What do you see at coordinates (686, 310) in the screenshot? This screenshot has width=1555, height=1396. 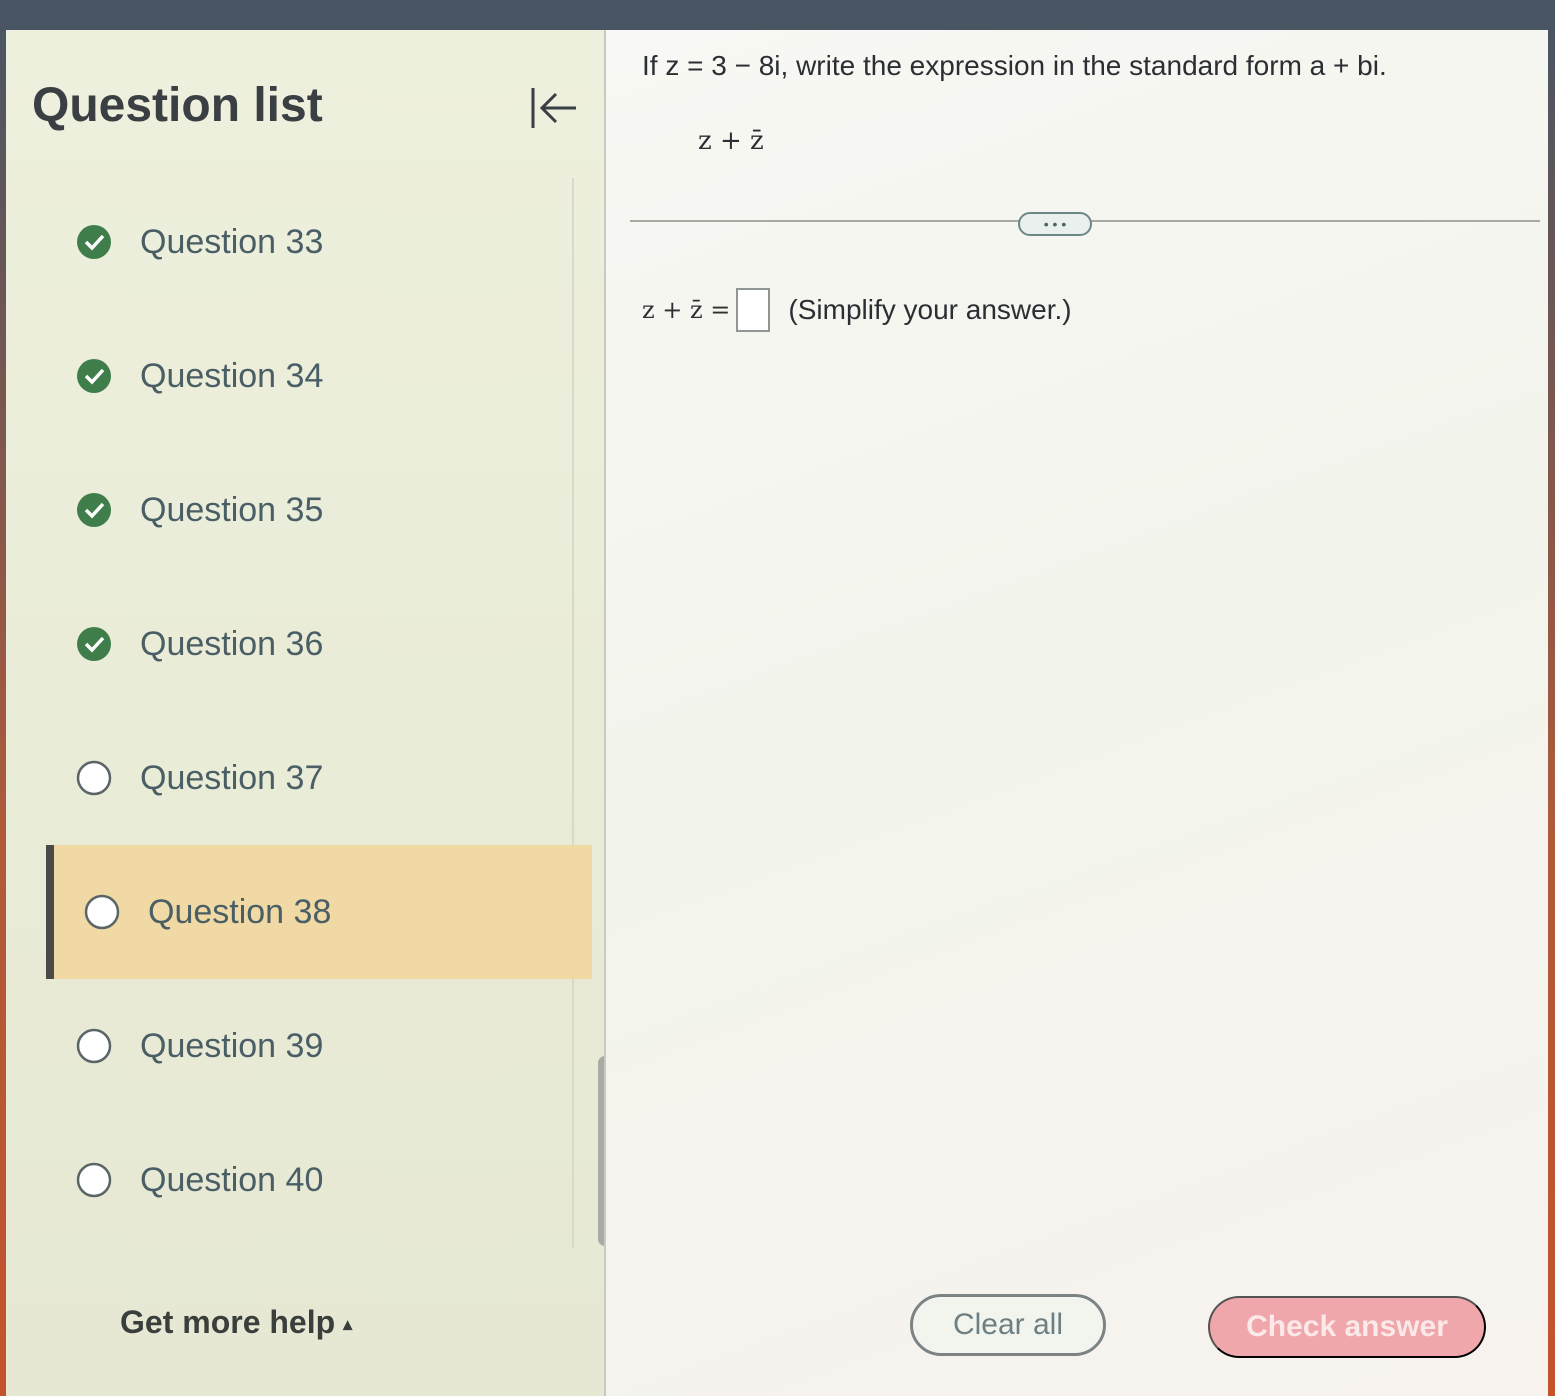 I see `answer-lhs: z + z̄ =` at bounding box center [686, 310].